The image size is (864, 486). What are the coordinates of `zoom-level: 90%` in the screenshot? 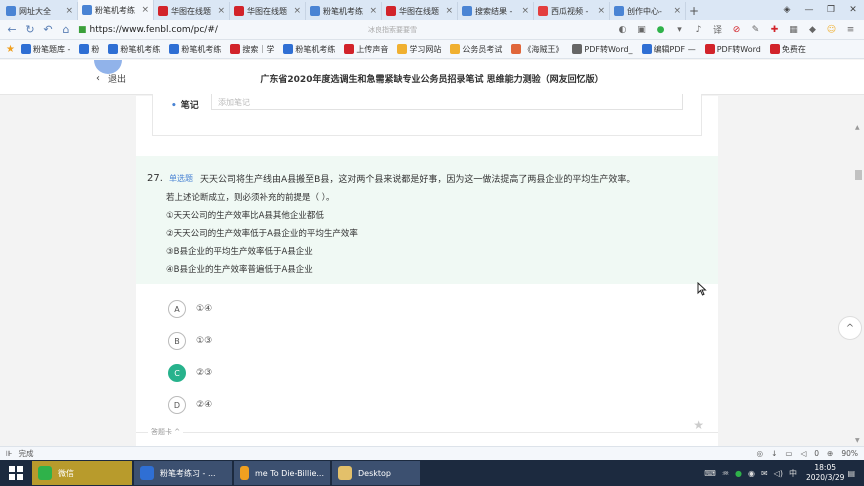 It's located at (849, 453).